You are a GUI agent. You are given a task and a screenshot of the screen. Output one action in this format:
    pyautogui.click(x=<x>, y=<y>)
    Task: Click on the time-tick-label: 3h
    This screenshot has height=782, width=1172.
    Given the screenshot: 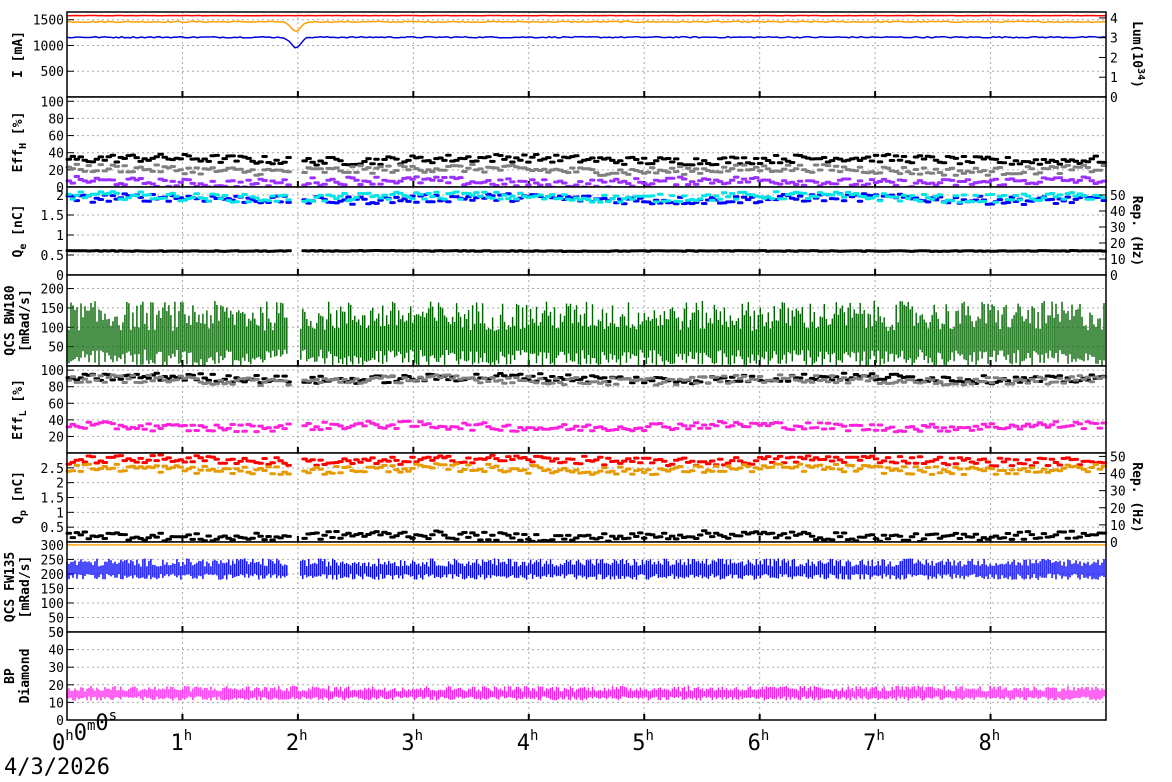 What is the action you would take?
    pyautogui.click(x=412, y=742)
    